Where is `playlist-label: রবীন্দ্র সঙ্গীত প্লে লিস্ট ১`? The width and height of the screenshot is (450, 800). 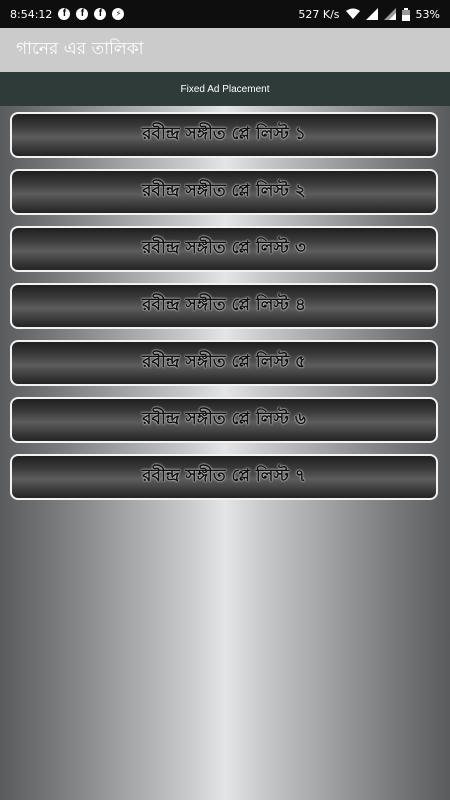
playlist-label: রবীন্দ্র সঙ্গীত প্লে লিস্ট ১ is located at coordinates (224, 134).